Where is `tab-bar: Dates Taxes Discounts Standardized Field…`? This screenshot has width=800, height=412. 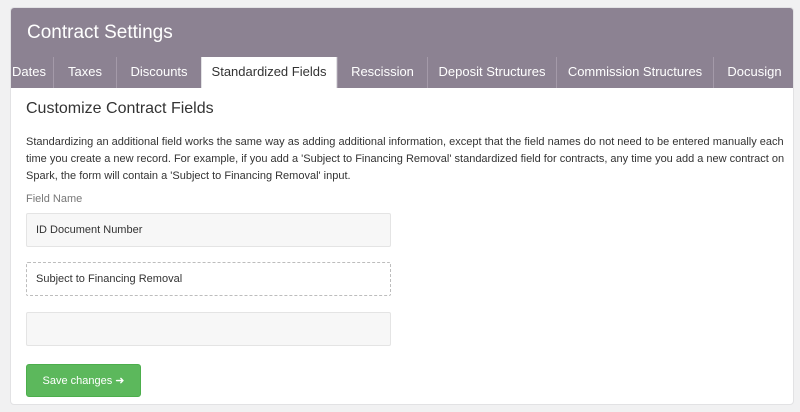 tab-bar: Dates Taxes Discounts Standardized Field… is located at coordinates (402, 72).